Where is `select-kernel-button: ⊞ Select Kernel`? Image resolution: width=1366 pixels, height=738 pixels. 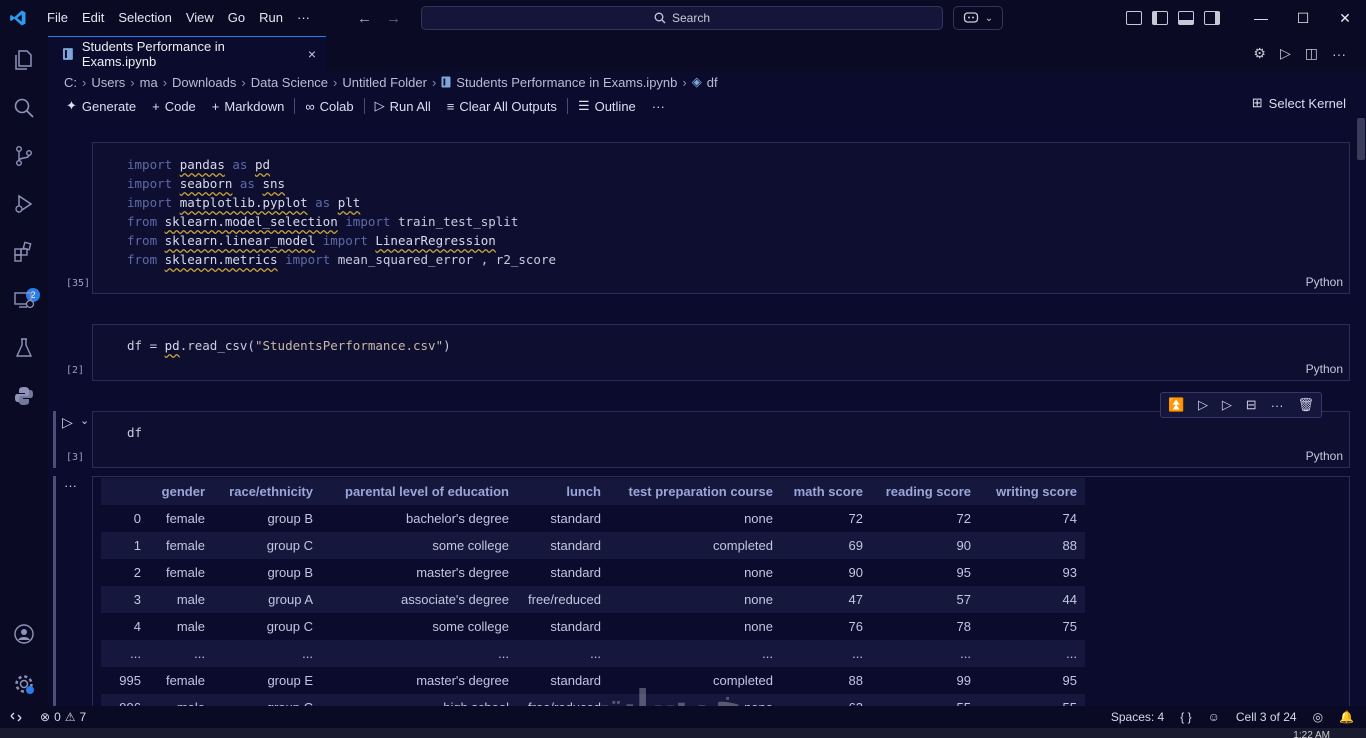
select-kernel-button: ⊞ Select Kernel is located at coordinates (1299, 103).